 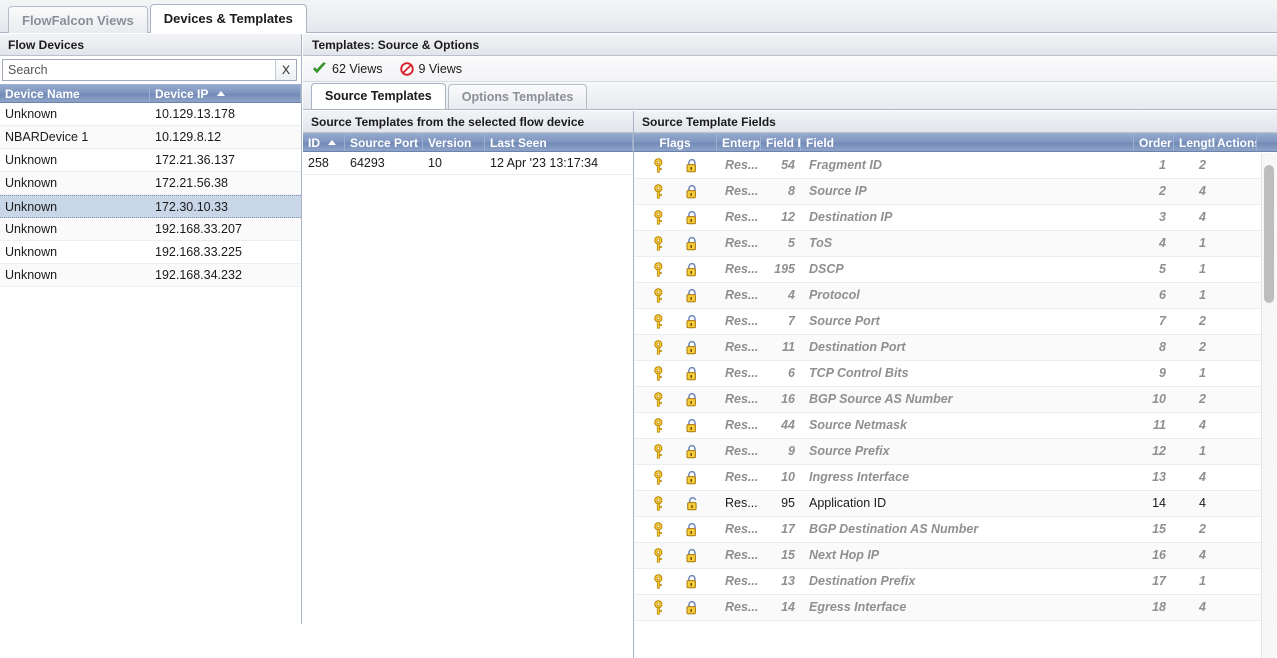 I want to click on device-ip-cell: 192.168.33.225, so click(x=198, y=252).